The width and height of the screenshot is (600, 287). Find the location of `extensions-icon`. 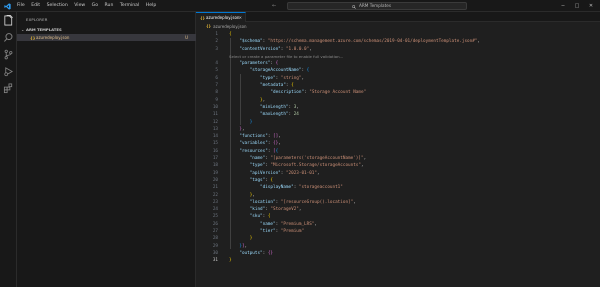

extensions-icon is located at coordinates (8, 88).